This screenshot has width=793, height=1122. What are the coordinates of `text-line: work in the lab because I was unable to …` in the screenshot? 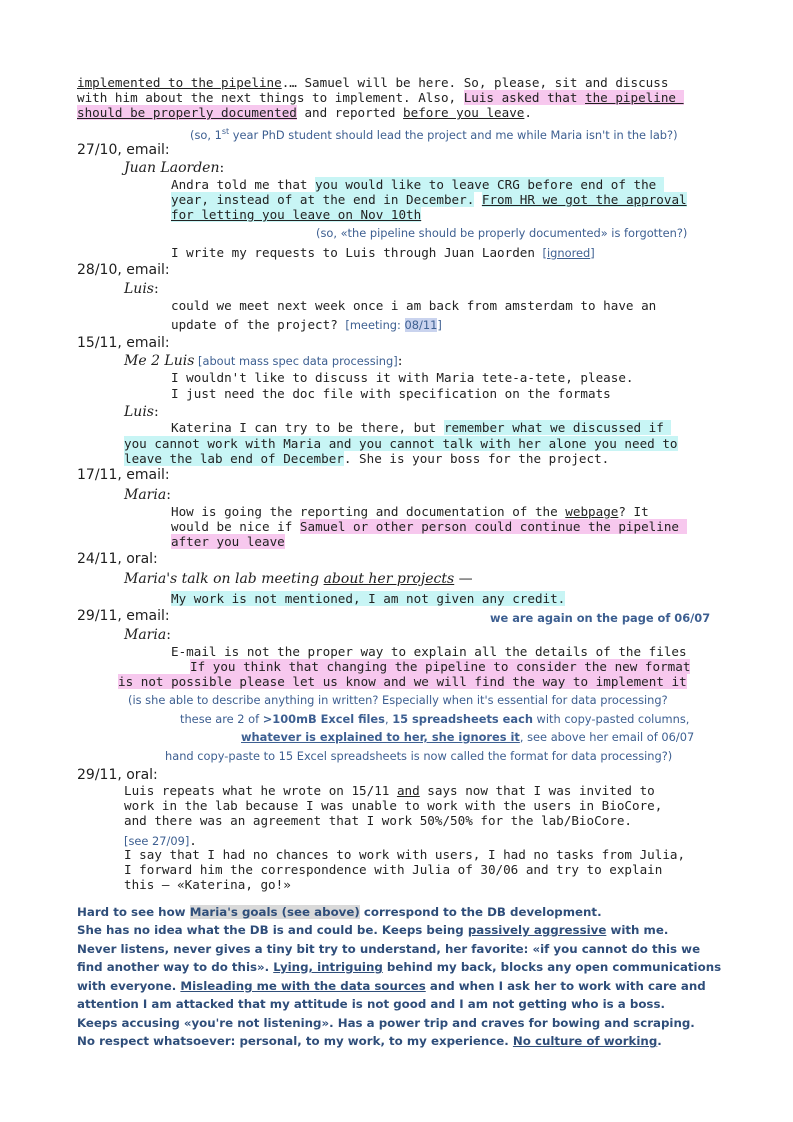 It's located at (393, 805).